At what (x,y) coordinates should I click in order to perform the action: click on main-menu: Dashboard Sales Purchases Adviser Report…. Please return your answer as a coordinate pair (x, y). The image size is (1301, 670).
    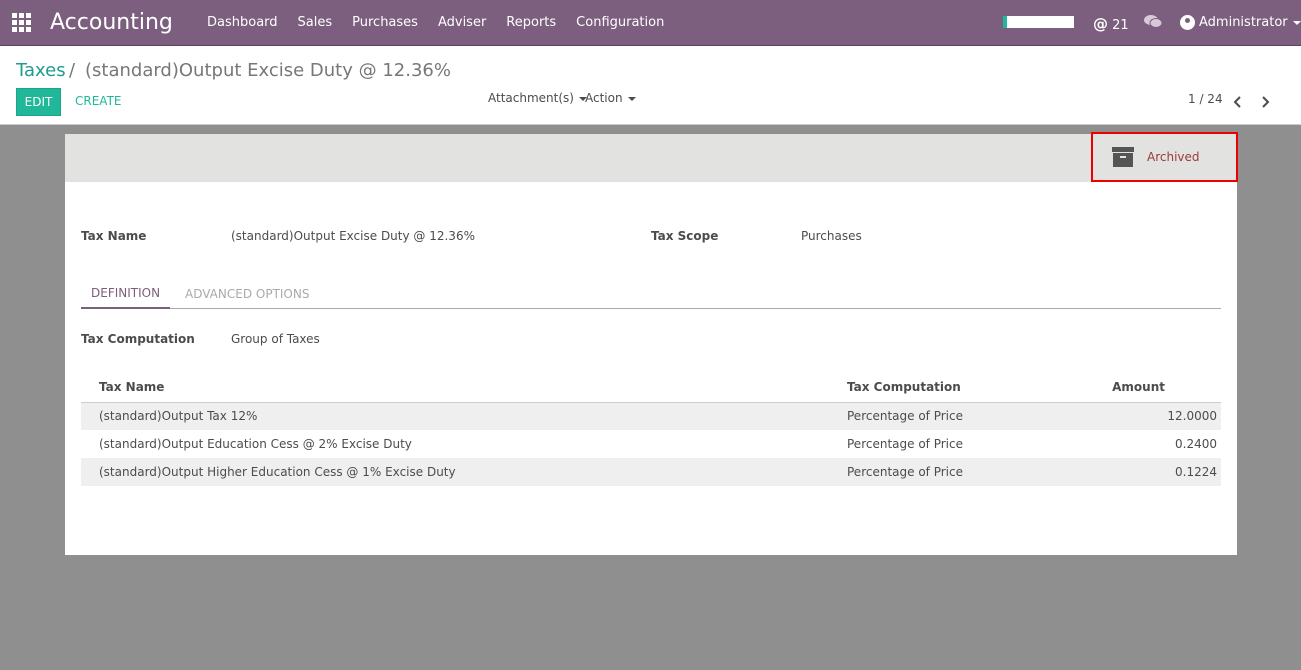
    Looking at the image, I should click on (445, 22).